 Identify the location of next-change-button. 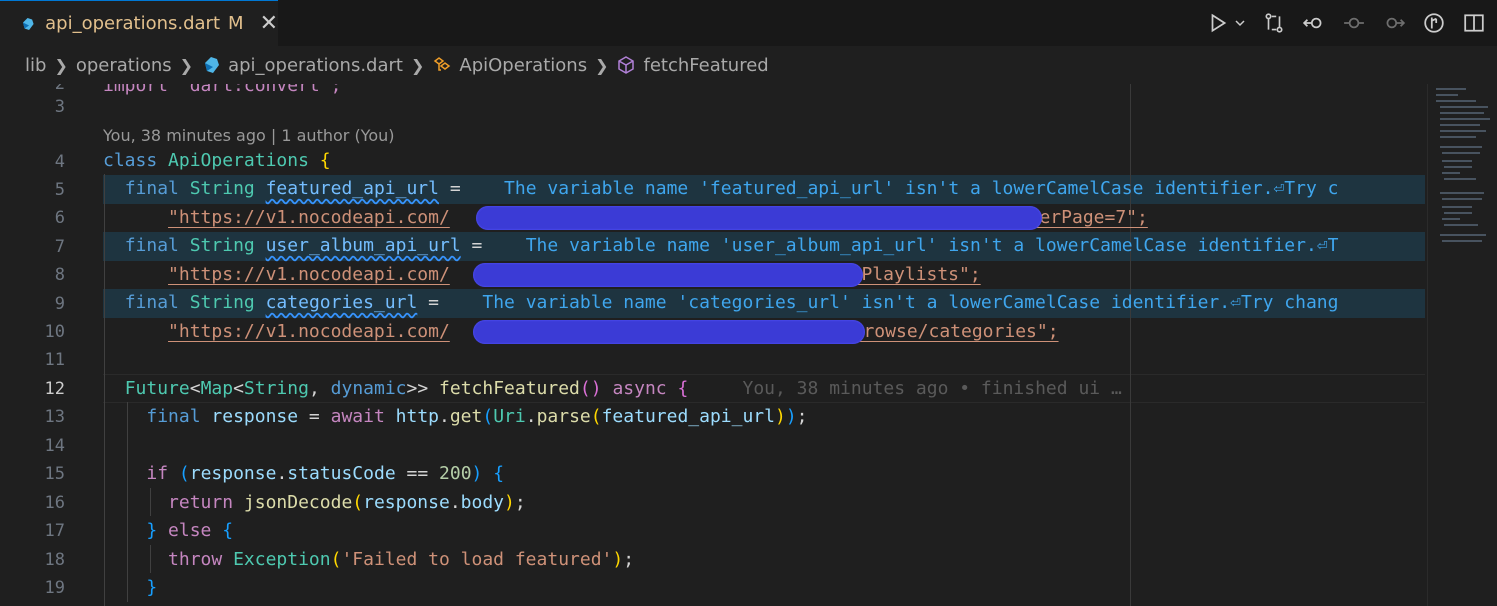
(1394, 23).